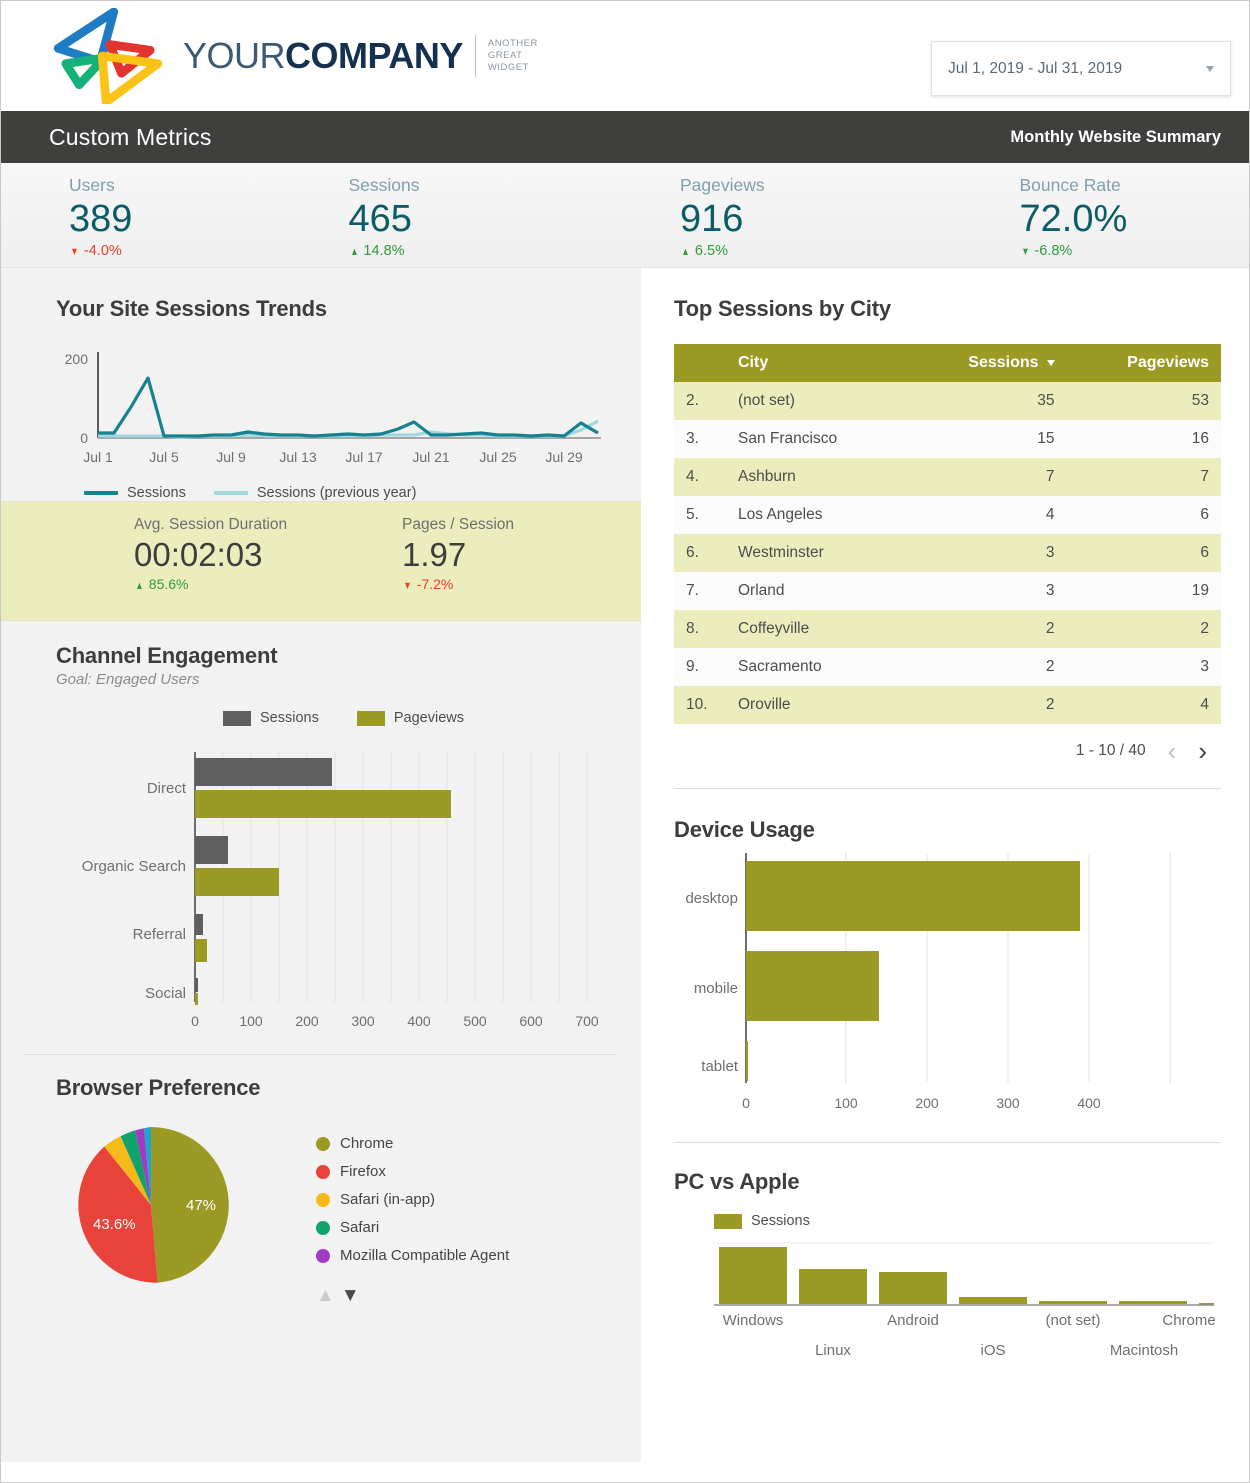 The height and width of the screenshot is (1483, 1250). Describe the element at coordinates (412, 1227) in the screenshot. I see `legend-item-safari: Safari` at that location.